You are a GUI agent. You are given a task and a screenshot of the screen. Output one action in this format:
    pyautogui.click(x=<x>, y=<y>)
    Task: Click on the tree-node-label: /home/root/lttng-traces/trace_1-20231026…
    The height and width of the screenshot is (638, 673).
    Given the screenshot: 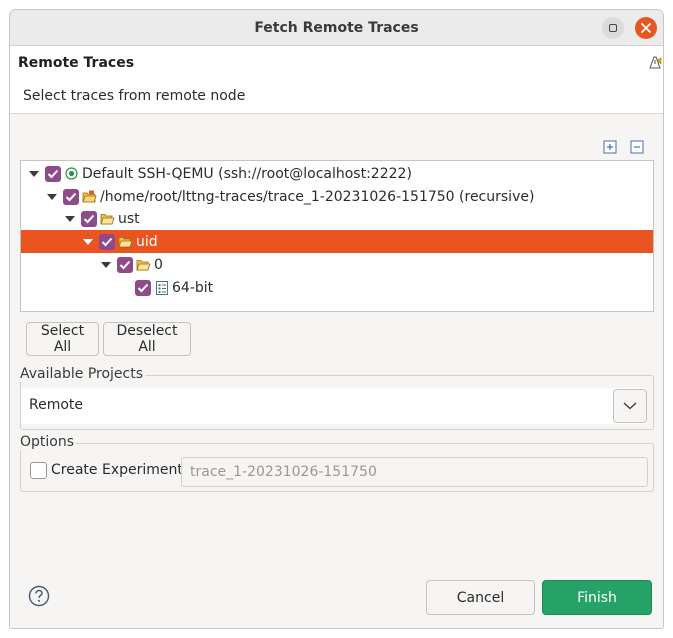 What is the action you would take?
    pyautogui.click(x=317, y=196)
    